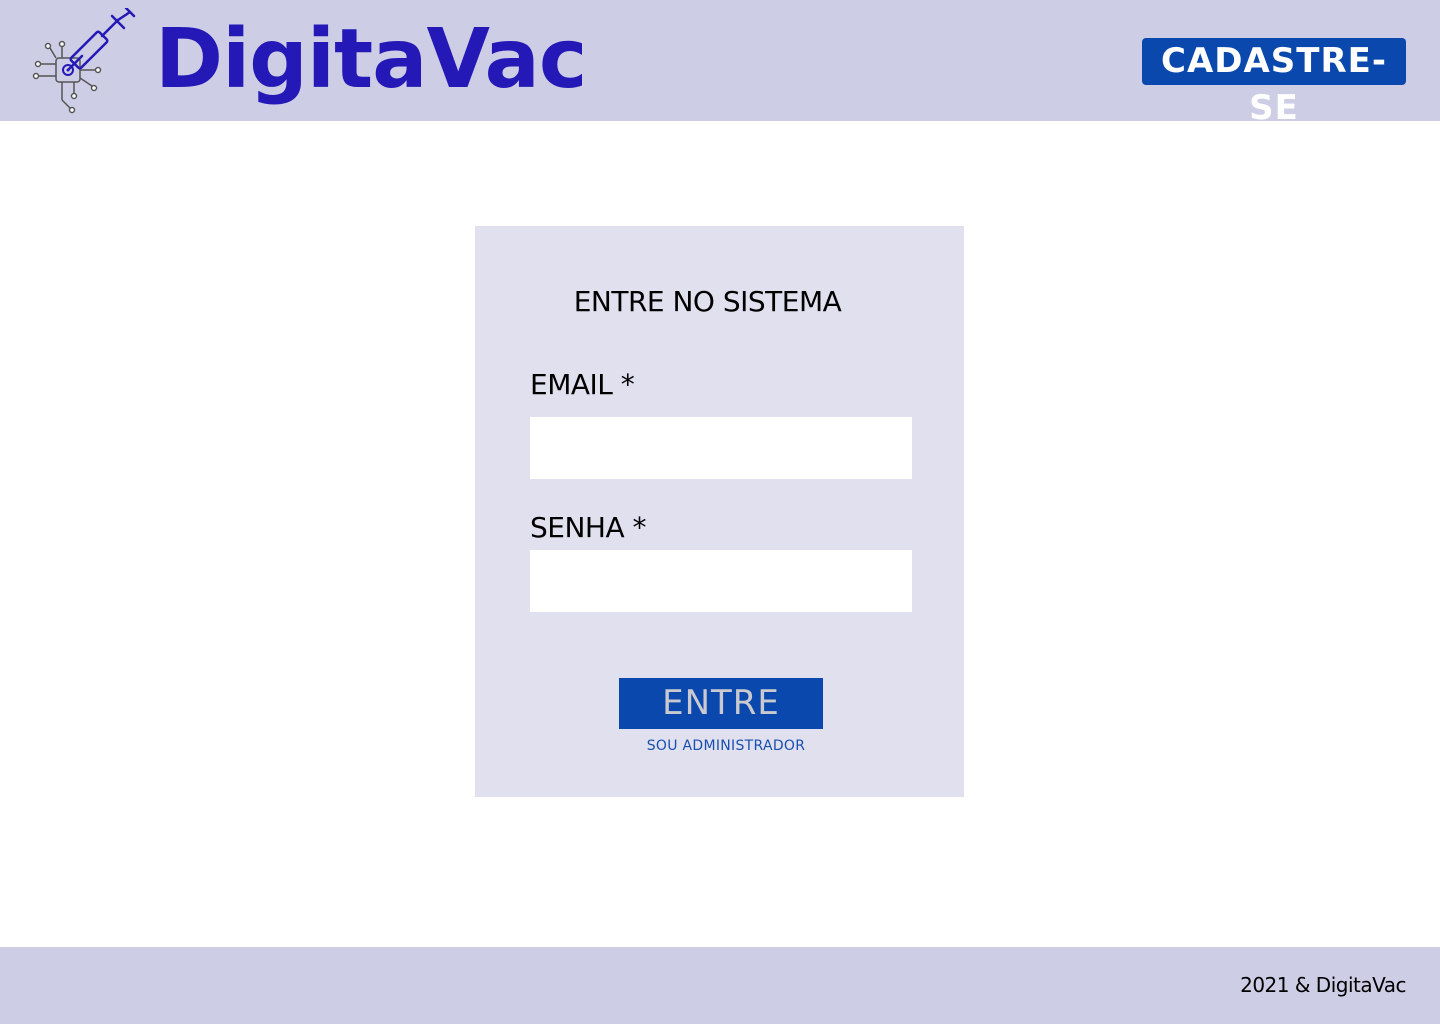 The width and height of the screenshot is (1440, 1024). What do you see at coordinates (1274, 83) in the screenshot?
I see `register-button: CADASTRE-SE` at bounding box center [1274, 83].